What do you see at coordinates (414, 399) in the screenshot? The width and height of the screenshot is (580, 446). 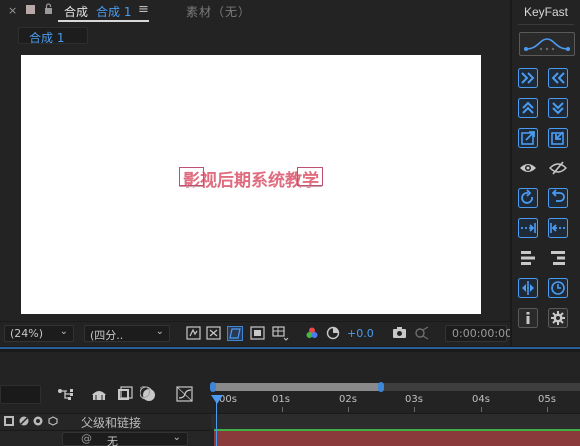 I see `ruler-label: 03s` at bounding box center [414, 399].